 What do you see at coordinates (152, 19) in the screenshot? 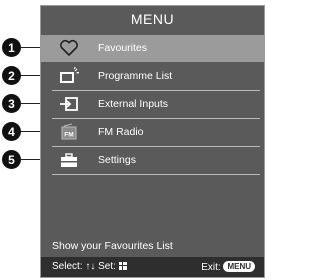
I see `menu-title: MENU` at bounding box center [152, 19].